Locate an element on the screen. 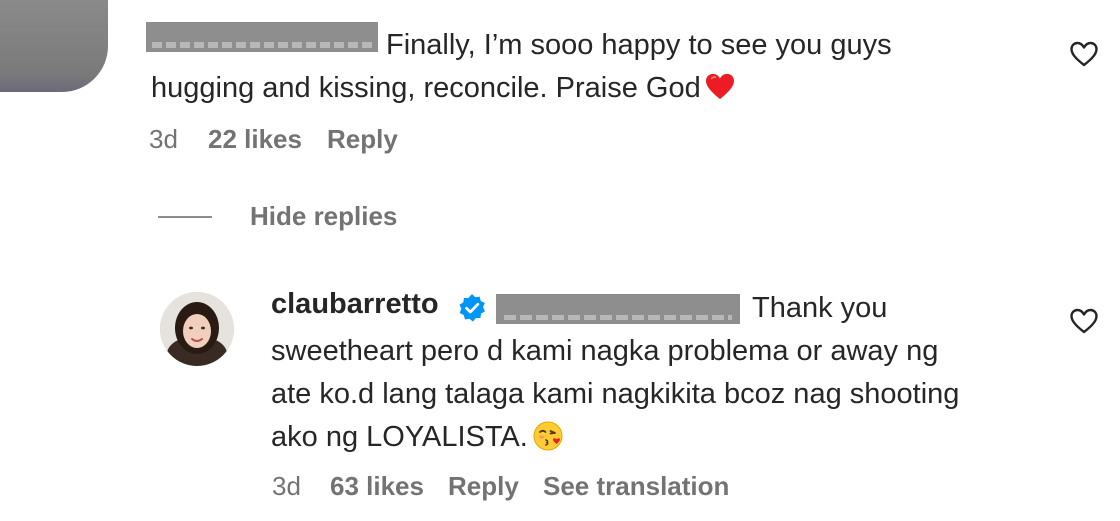 This screenshot has width=1120, height=521. avatar-photo is located at coordinates (197, 329).